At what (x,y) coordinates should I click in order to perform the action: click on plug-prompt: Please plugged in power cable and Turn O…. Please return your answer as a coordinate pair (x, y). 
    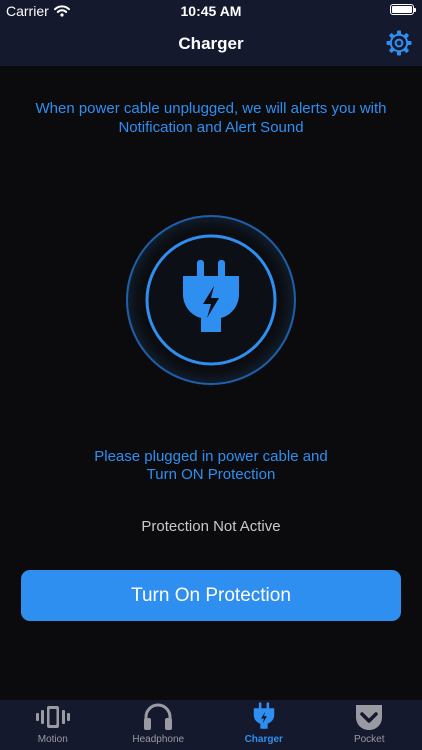
    Looking at the image, I should click on (211, 466).